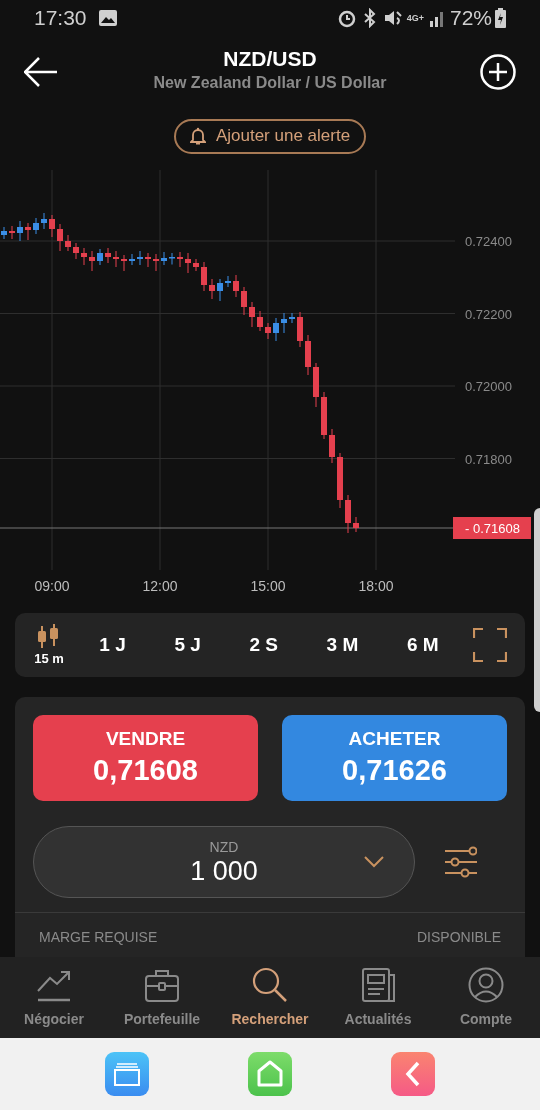 This screenshot has height=1110, width=540. What do you see at coordinates (162, 985) in the screenshot?
I see `briefcase-icon` at bounding box center [162, 985].